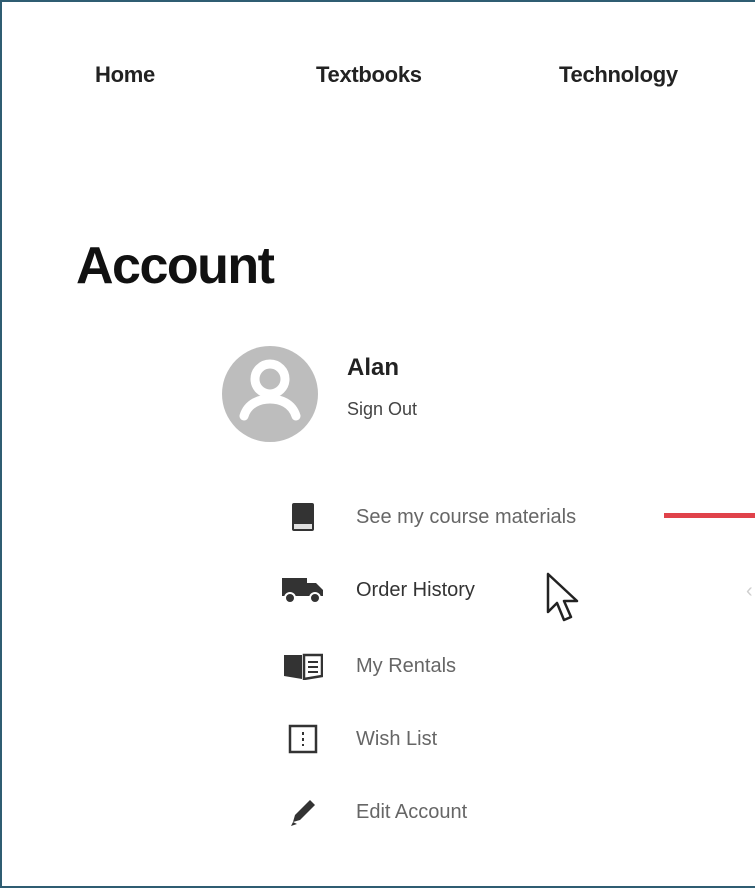 The height and width of the screenshot is (888, 755). What do you see at coordinates (564, 598) in the screenshot?
I see `mouse-cursor-icon` at bounding box center [564, 598].